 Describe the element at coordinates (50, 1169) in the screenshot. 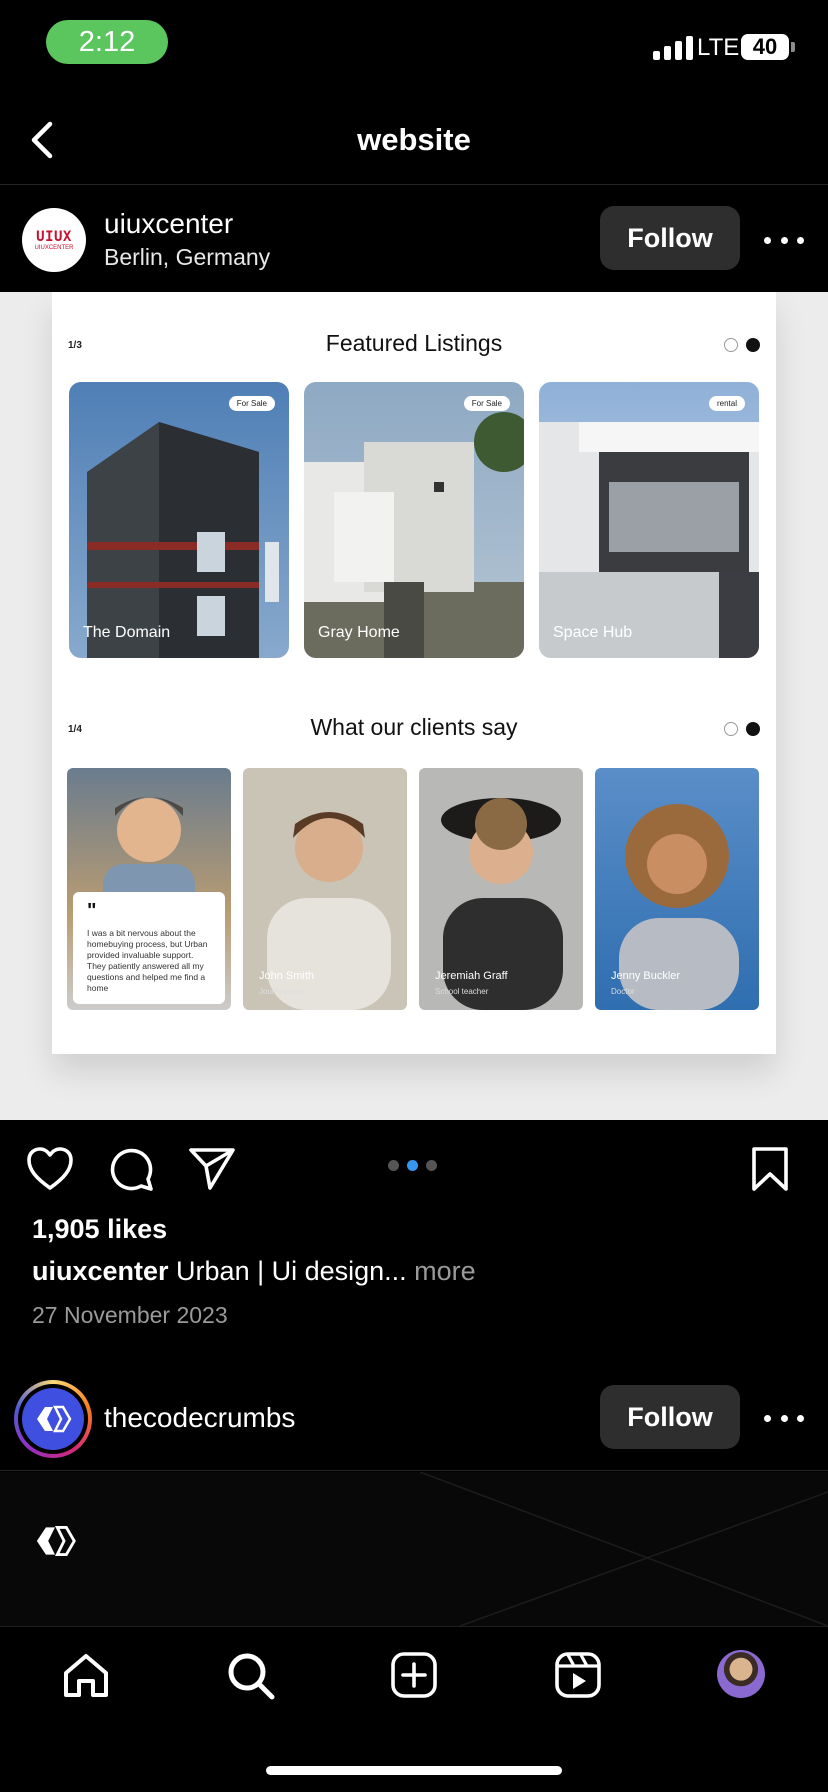

I see `heart-icon` at that location.